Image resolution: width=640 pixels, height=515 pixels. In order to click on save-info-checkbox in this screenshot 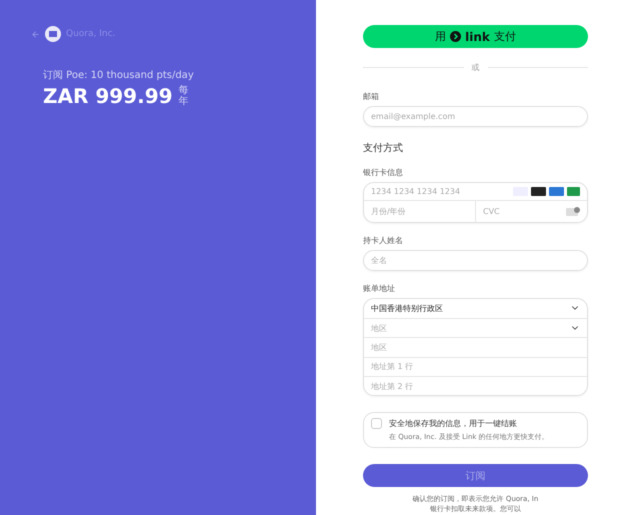, I will do `click(376, 424)`.